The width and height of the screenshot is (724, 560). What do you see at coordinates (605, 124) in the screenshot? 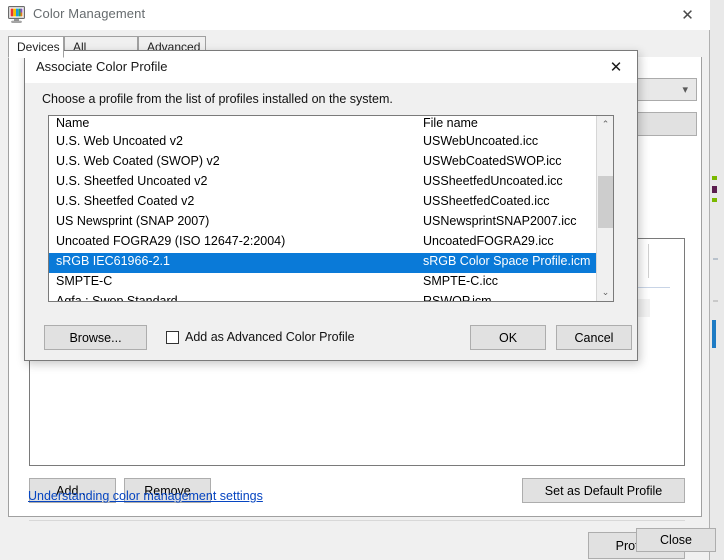
I see `scroll-up-icon: ⌃` at bounding box center [605, 124].